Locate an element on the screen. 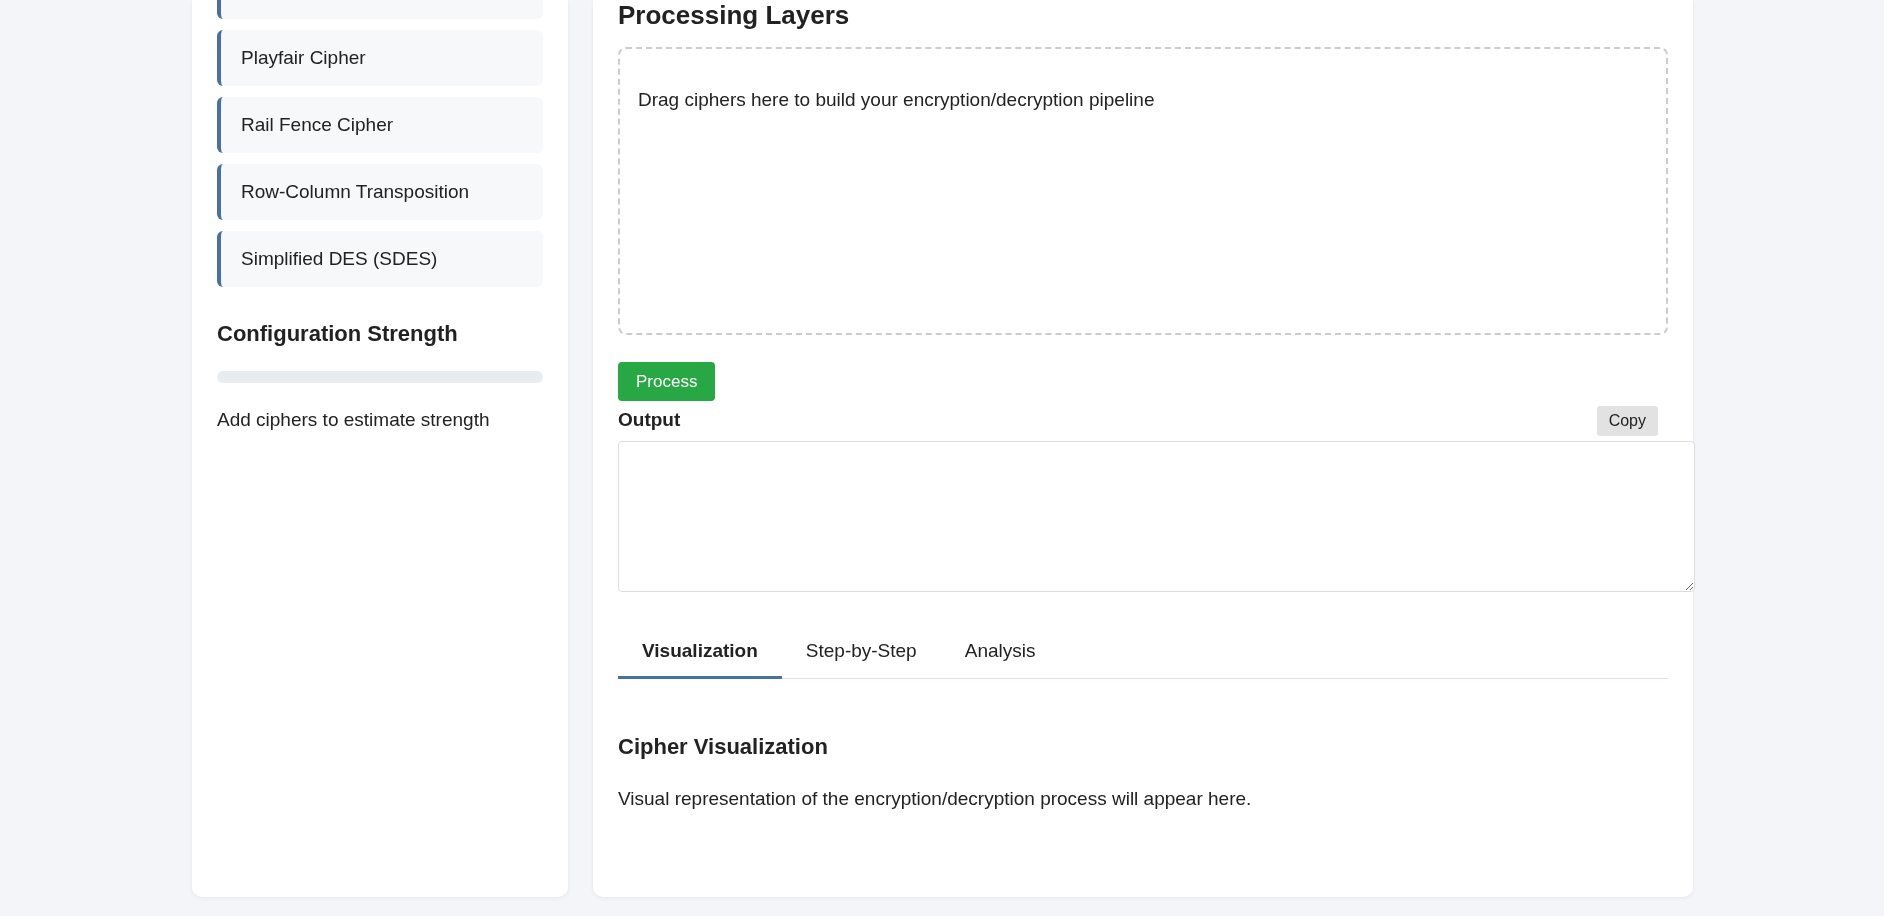 The width and height of the screenshot is (1884, 916). section-heading: Configuration Strength is located at coordinates (338, 334).